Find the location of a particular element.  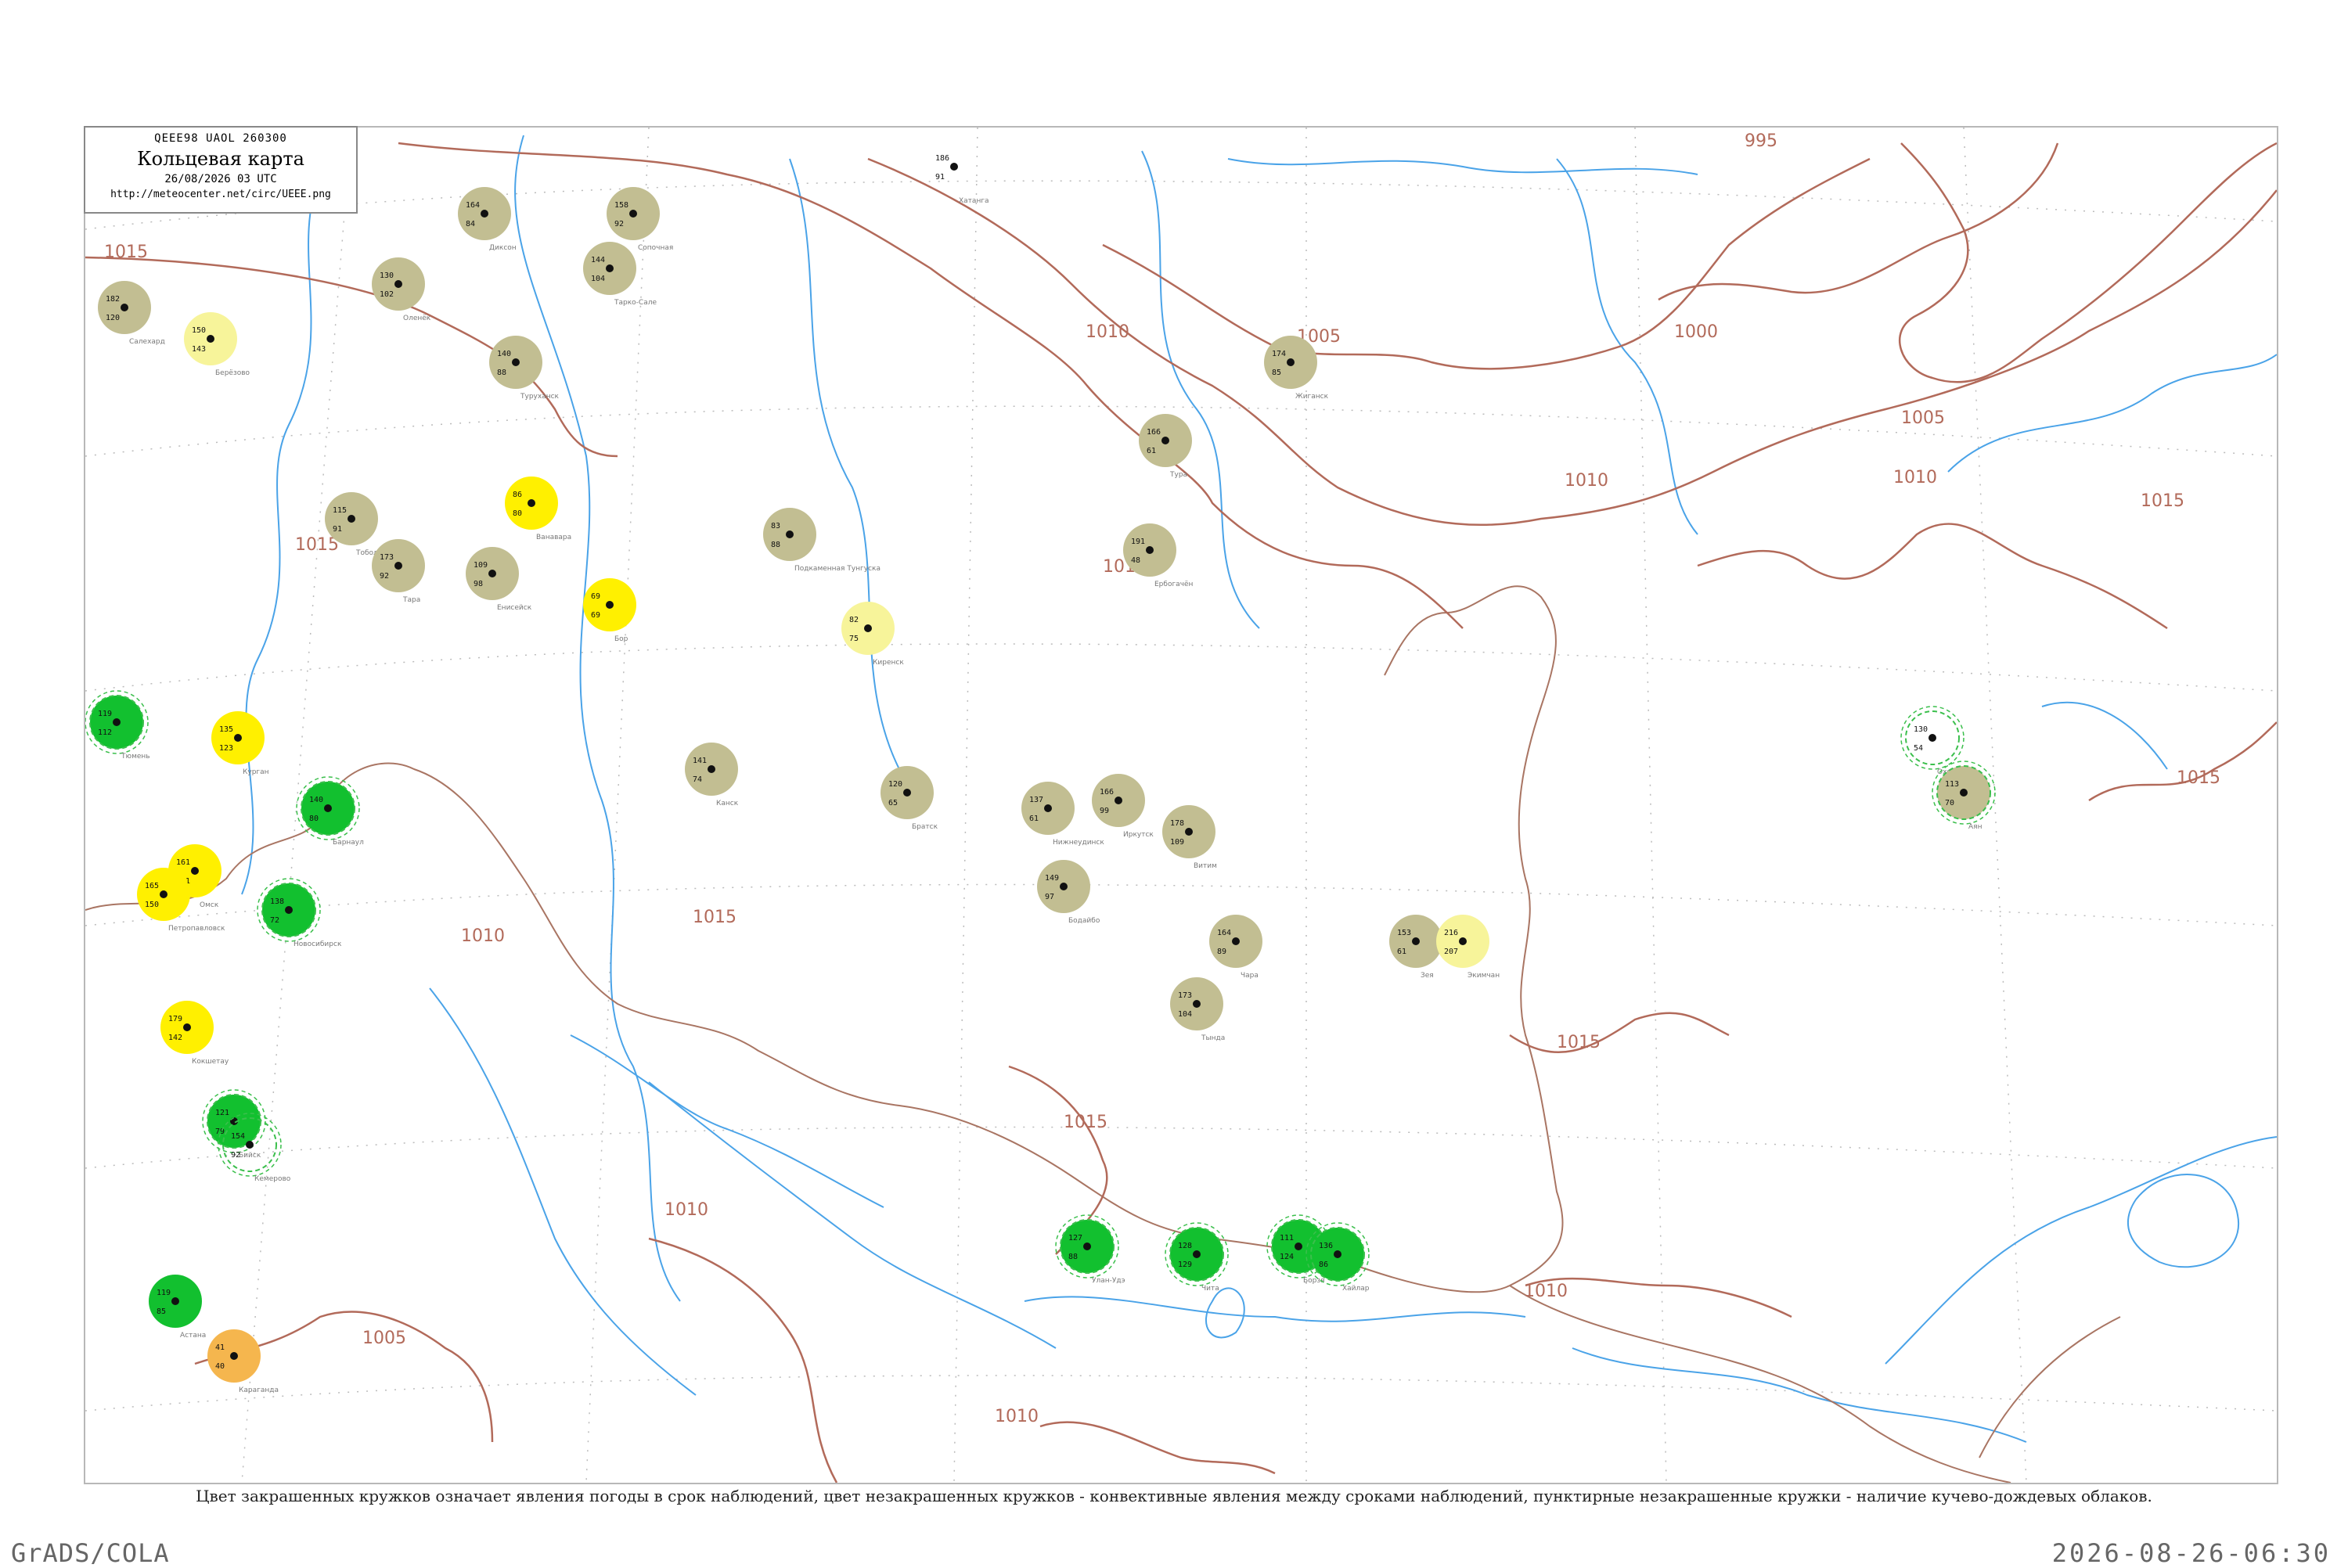

station-name: Зея is located at coordinates (1427, 976).